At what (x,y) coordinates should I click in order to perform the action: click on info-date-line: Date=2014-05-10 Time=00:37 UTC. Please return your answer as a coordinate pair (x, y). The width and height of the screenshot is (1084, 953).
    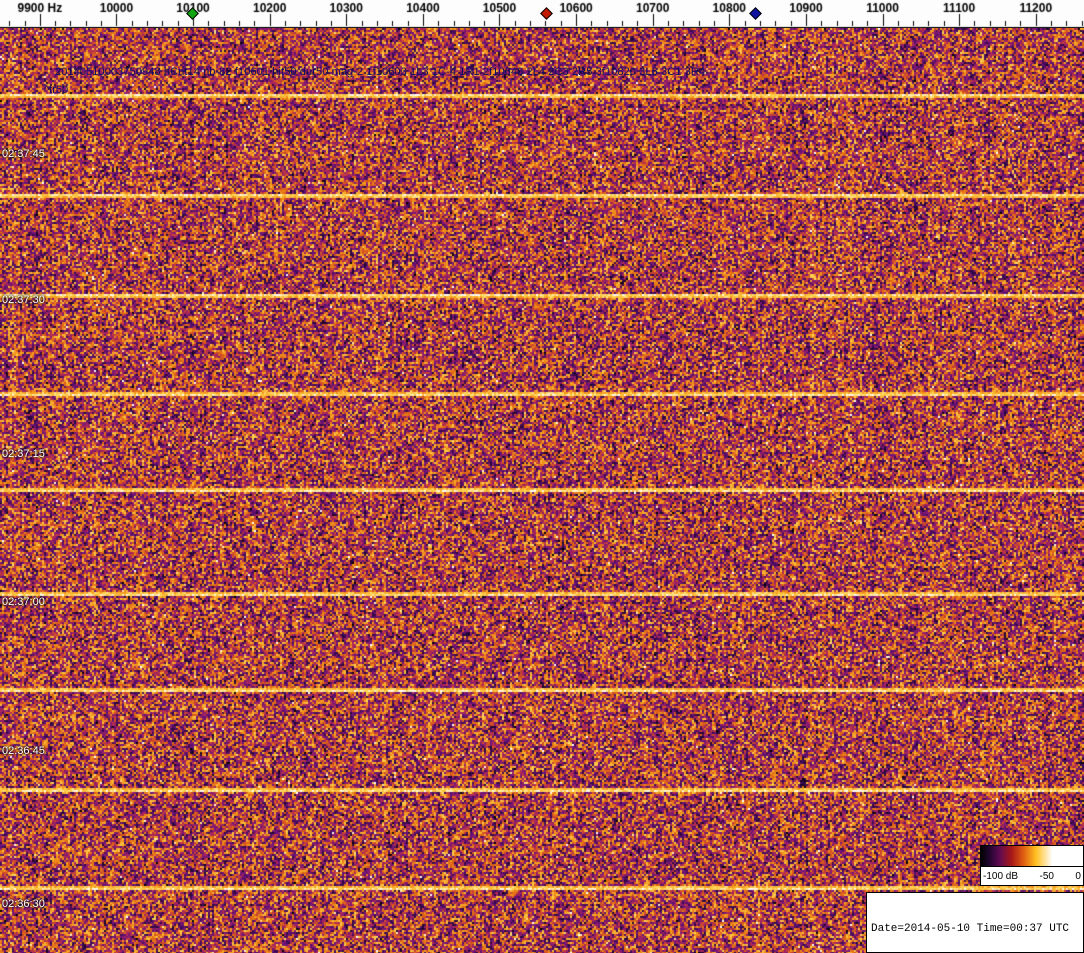
    Looking at the image, I should click on (970, 929).